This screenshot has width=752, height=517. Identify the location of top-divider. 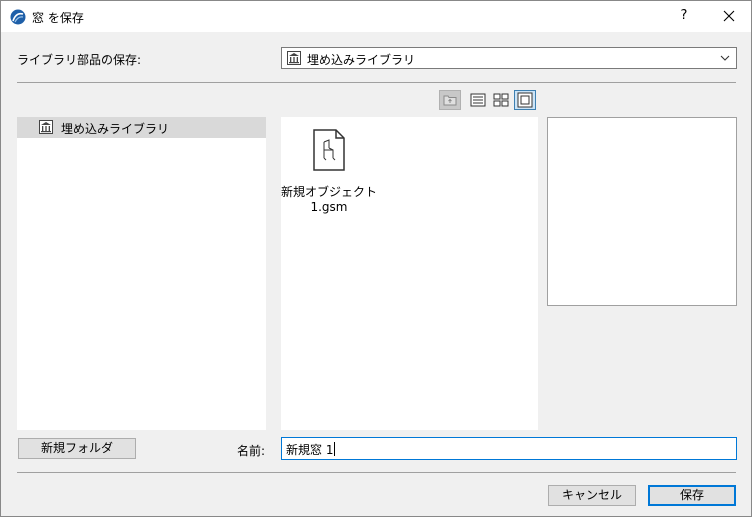
(376, 82).